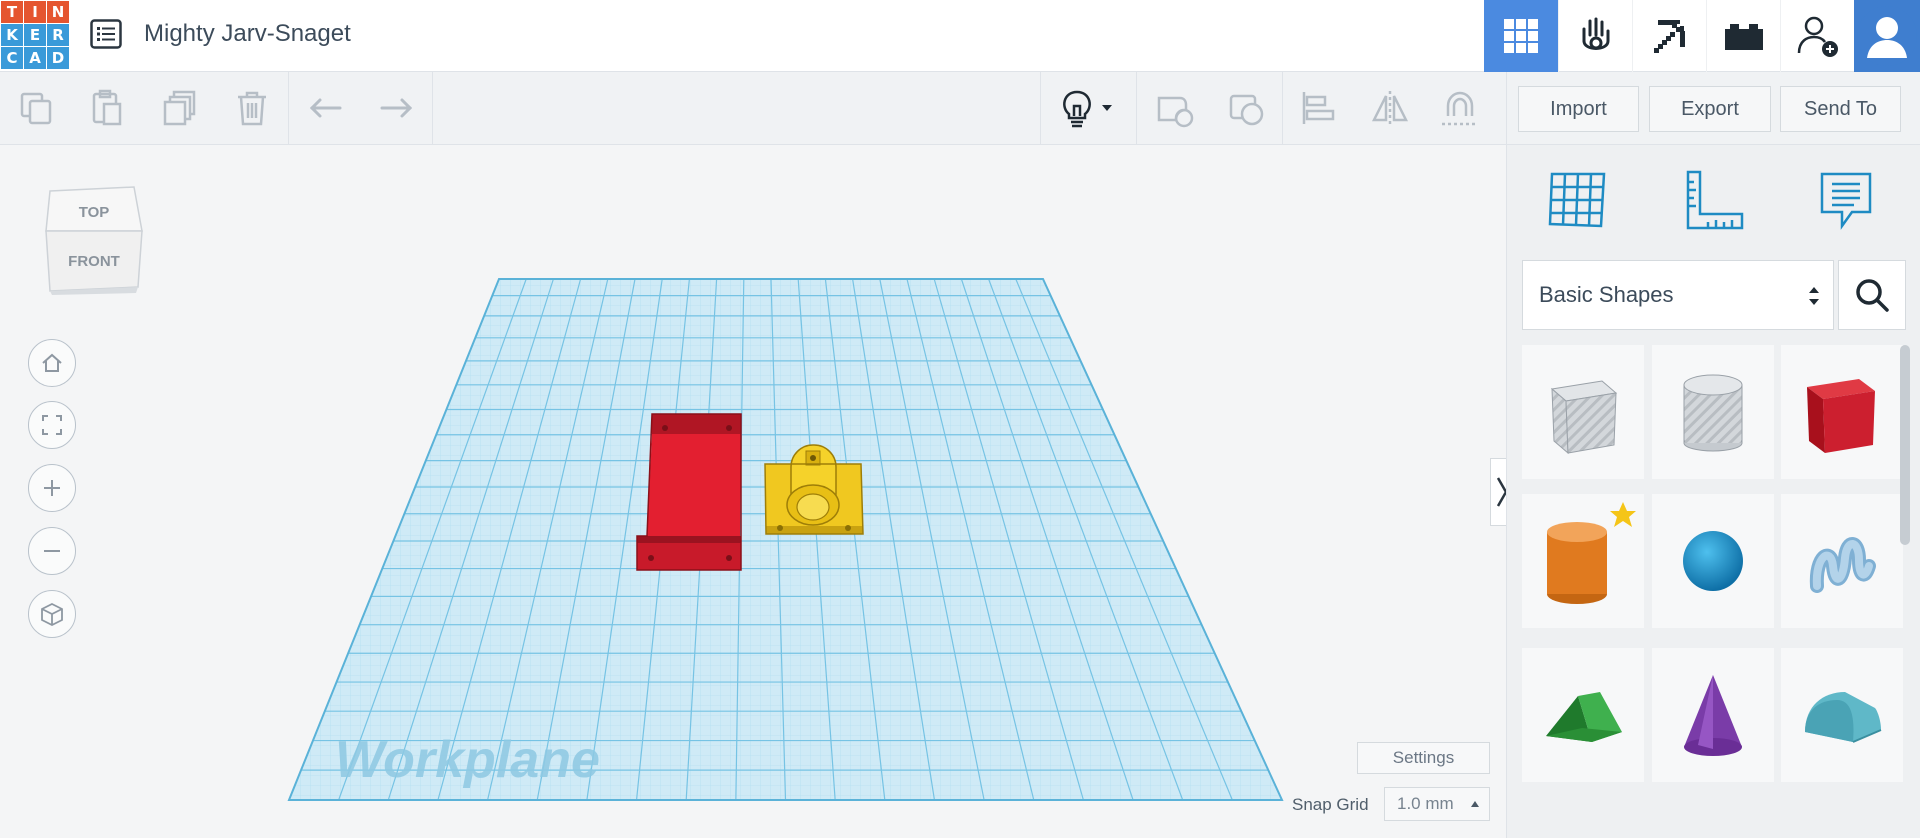 The height and width of the screenshot is (838, 1920). I want to click on delete-button, so click(252, 108).